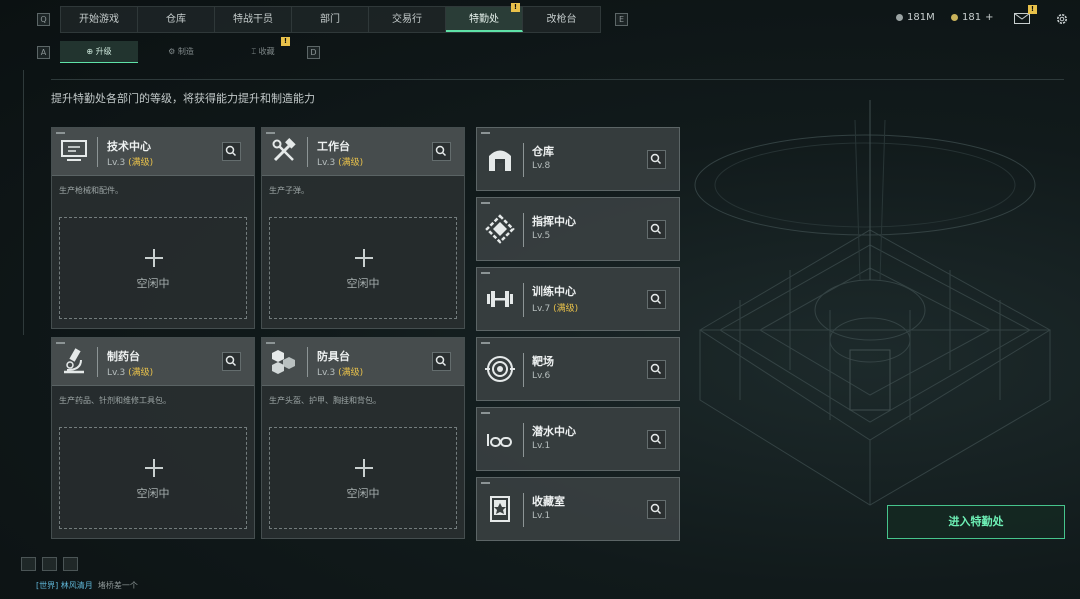 The width and height of the screenshot is (1080, 599). Describe the element at coordinates (87, 585) in the screenshot. I see `chat-message: [世界] 林风清月 堵桥差一个` at that location.